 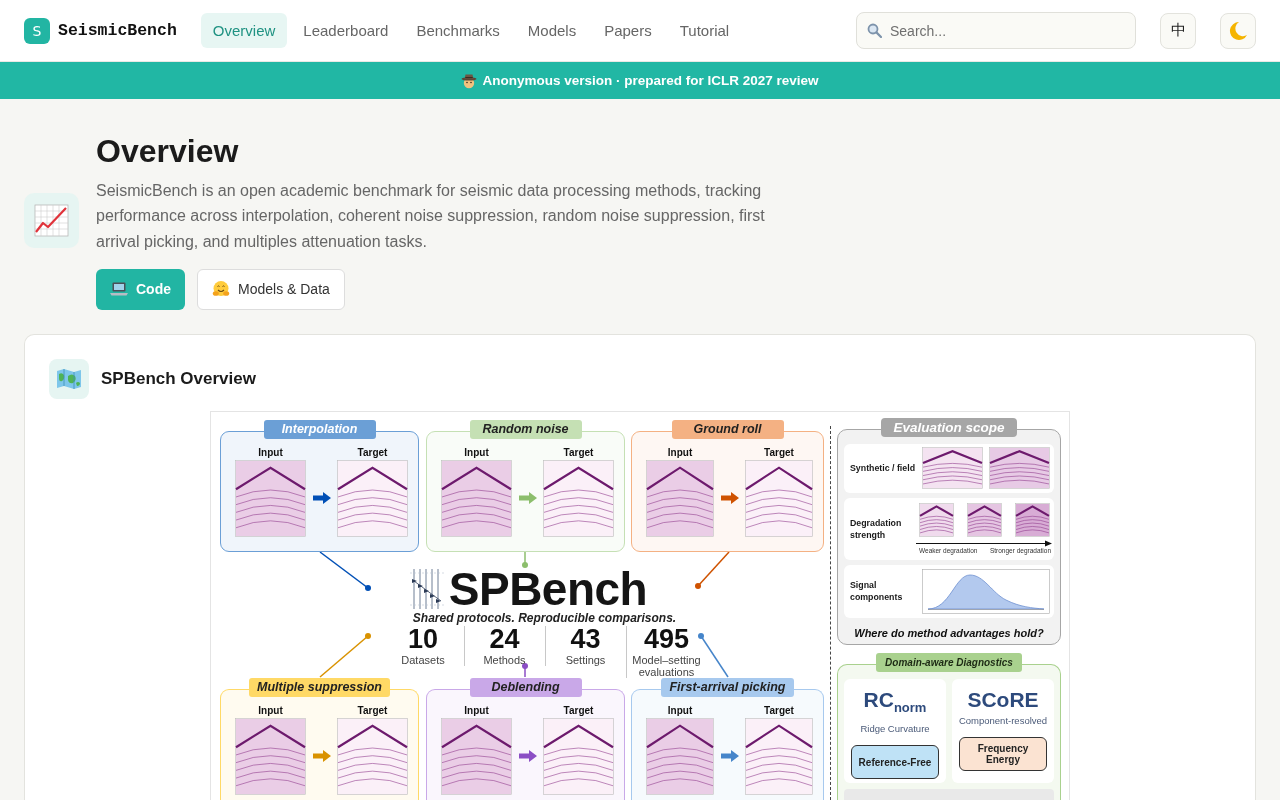 What do you see at coordinates (319, 429) in the screenshot?
I see `task-title: Interpolation` at bounding box center [319, 429].